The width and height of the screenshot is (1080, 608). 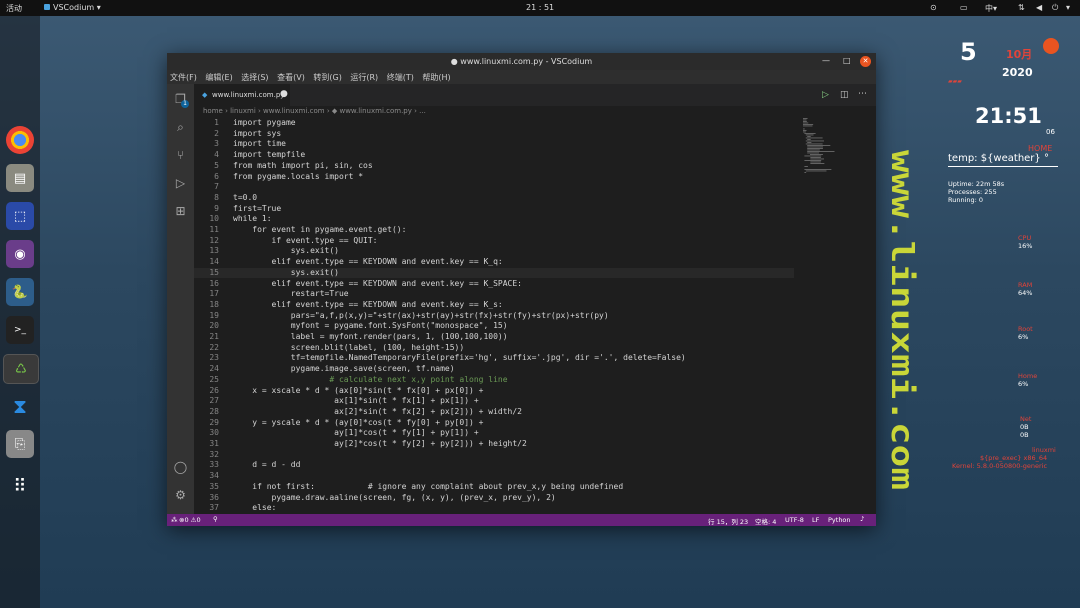 What do you see at coordinates (245, 197) in the screenshot?
I see `code-text: t=0.0` at bounding box center [245, 197].